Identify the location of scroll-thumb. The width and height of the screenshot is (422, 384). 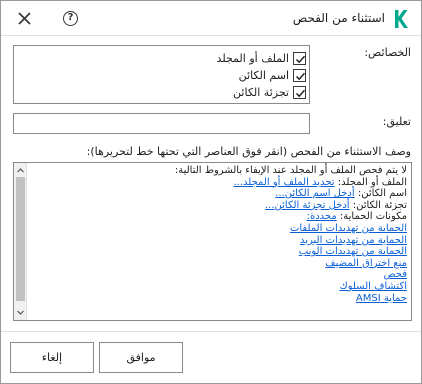
(20, 239).